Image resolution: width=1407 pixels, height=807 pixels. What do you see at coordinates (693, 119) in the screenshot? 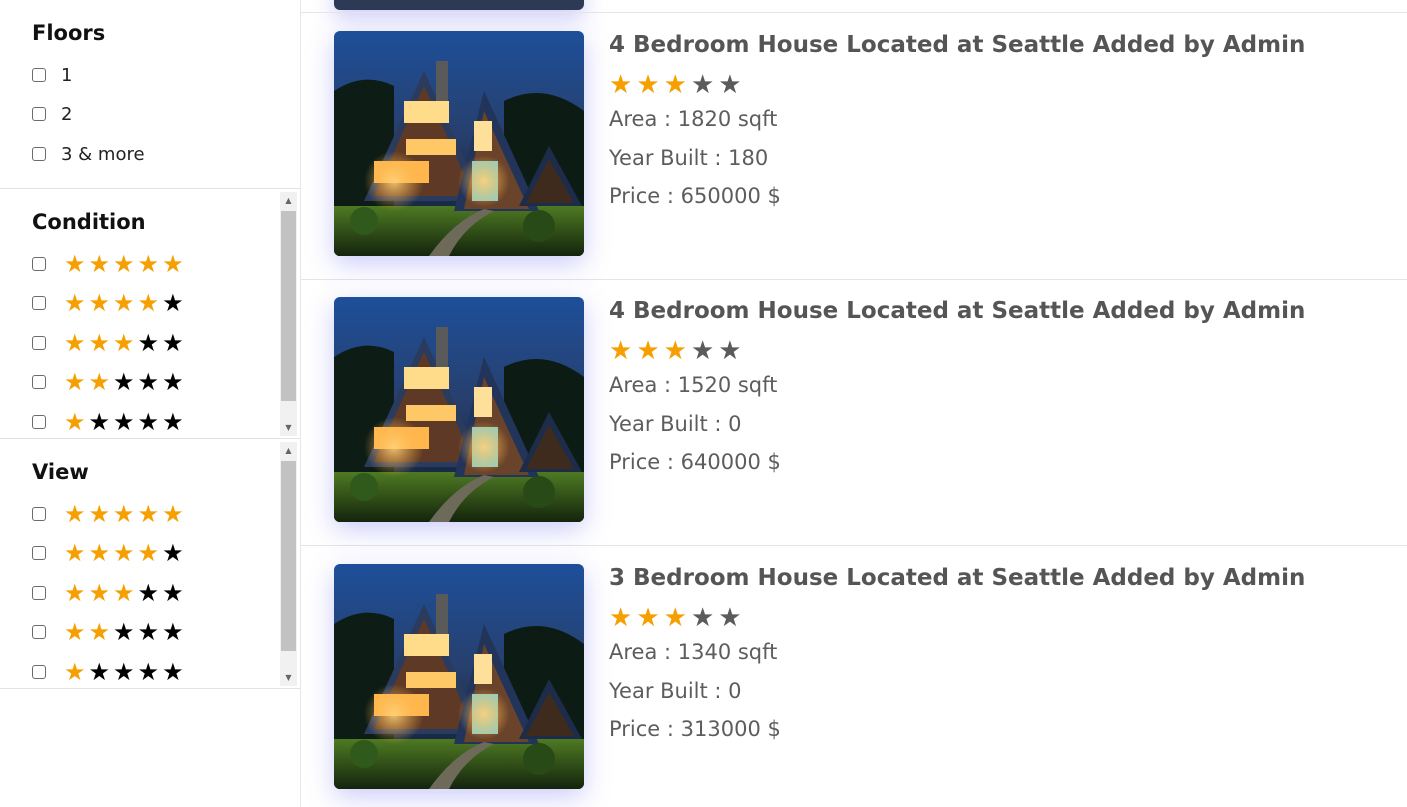
I see `listing-area: Area : 1820 sqft` at bounding box center [693, 119].